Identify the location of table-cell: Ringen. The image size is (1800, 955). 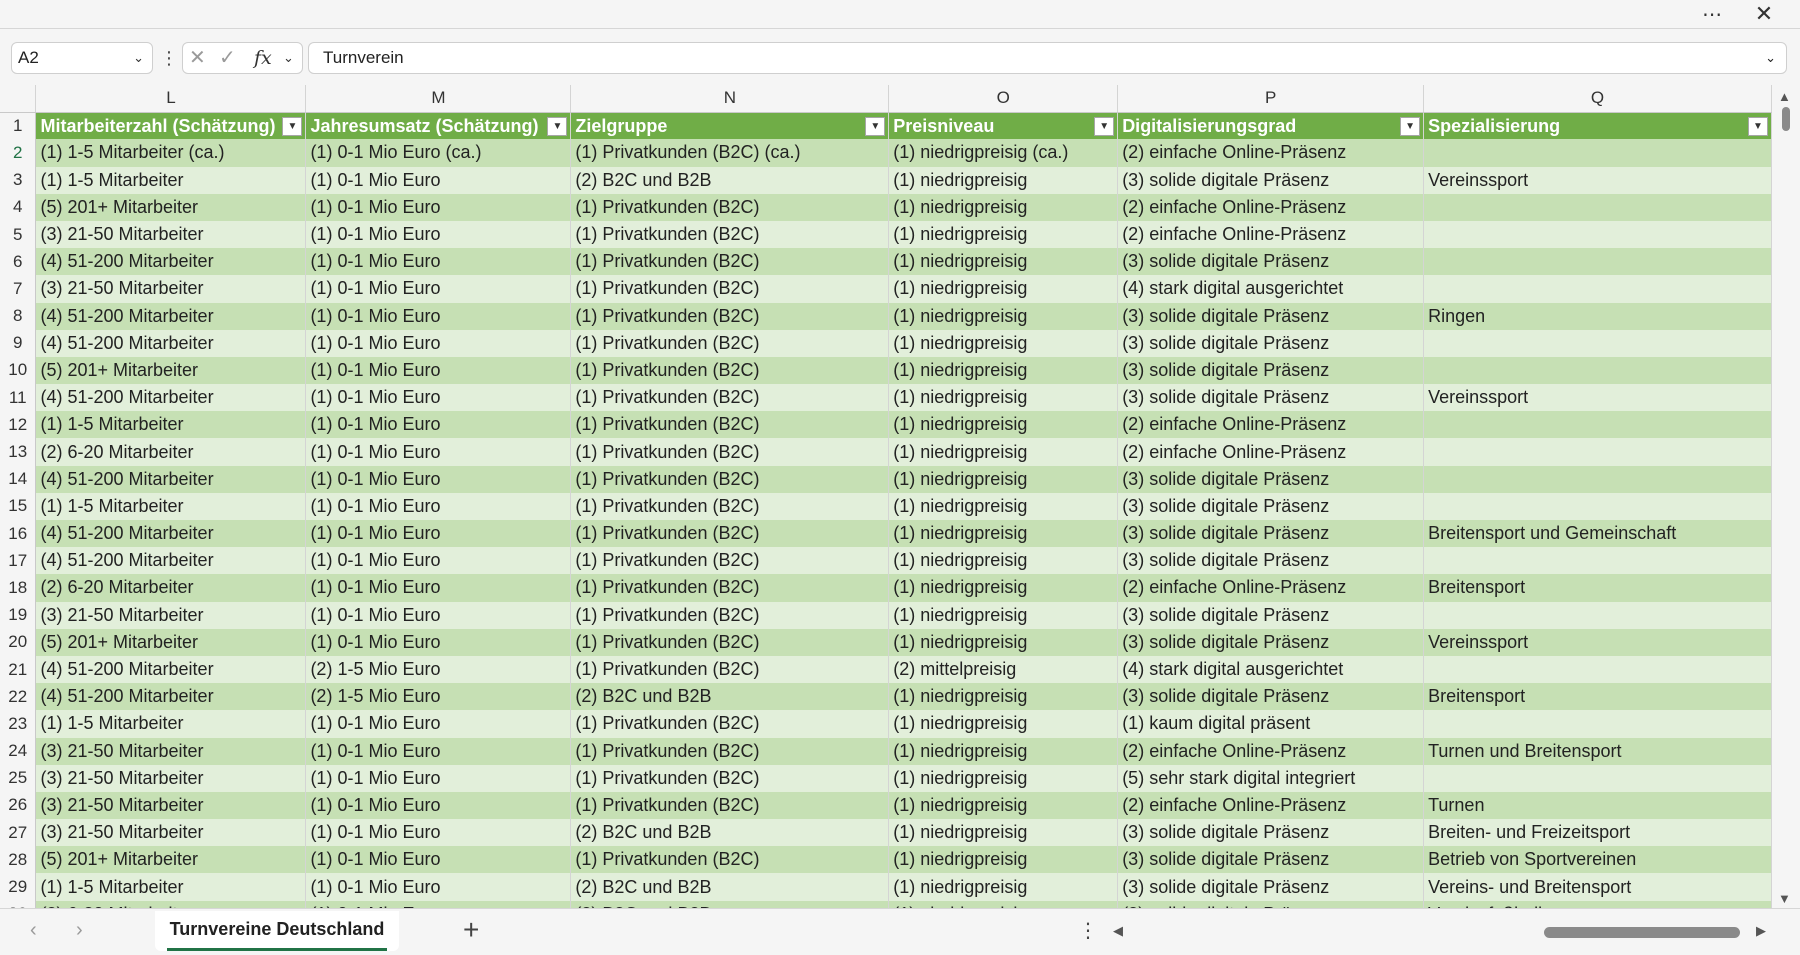
(1597, 316).